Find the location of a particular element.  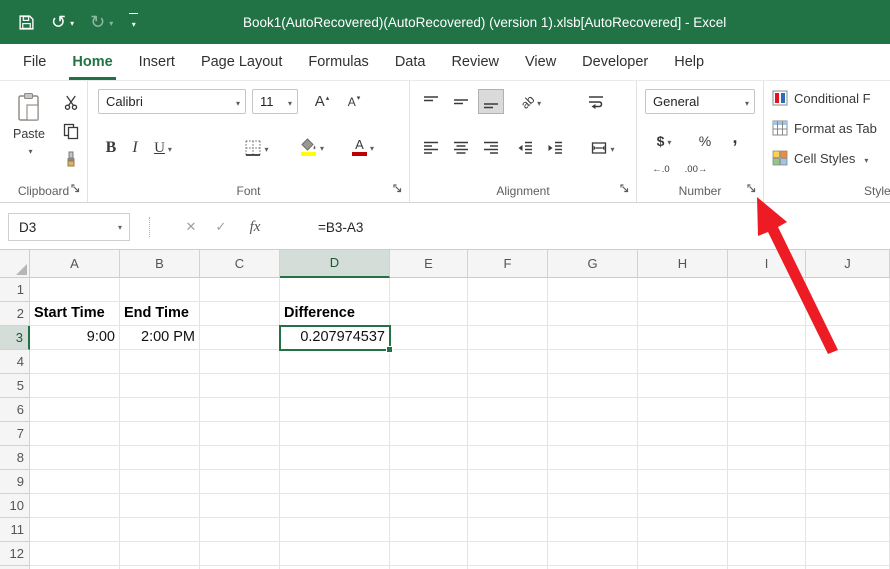

number-format-combobox: General is located at coordinates (700, 101).